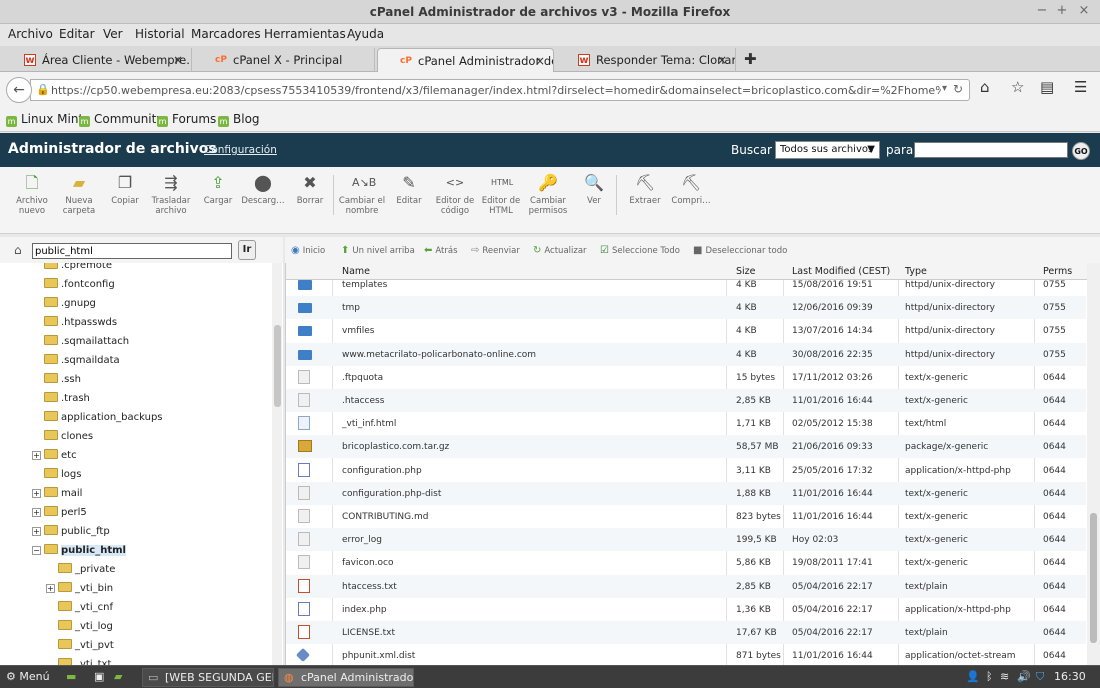 The height and width of the screenshot is (688, 1100). I want to click on tab-area-cliente: w Área Cliente - Webempre… ×, so click(97, 60).